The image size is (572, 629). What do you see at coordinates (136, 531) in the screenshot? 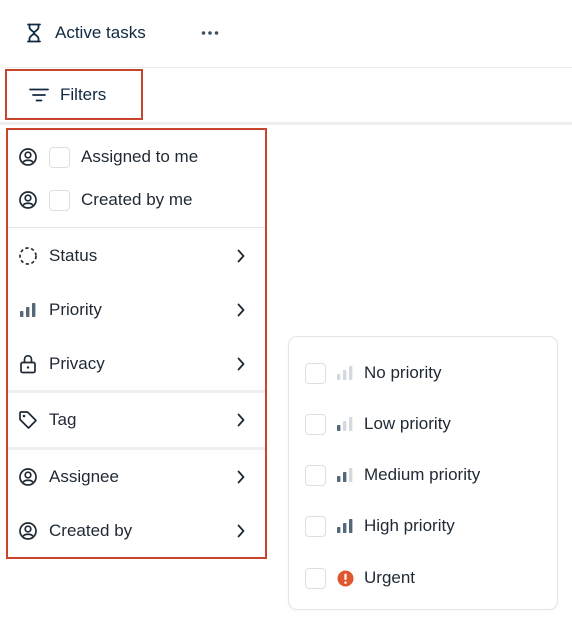
I see `filter-created-by: Created by` at bounding box center [136, 531].